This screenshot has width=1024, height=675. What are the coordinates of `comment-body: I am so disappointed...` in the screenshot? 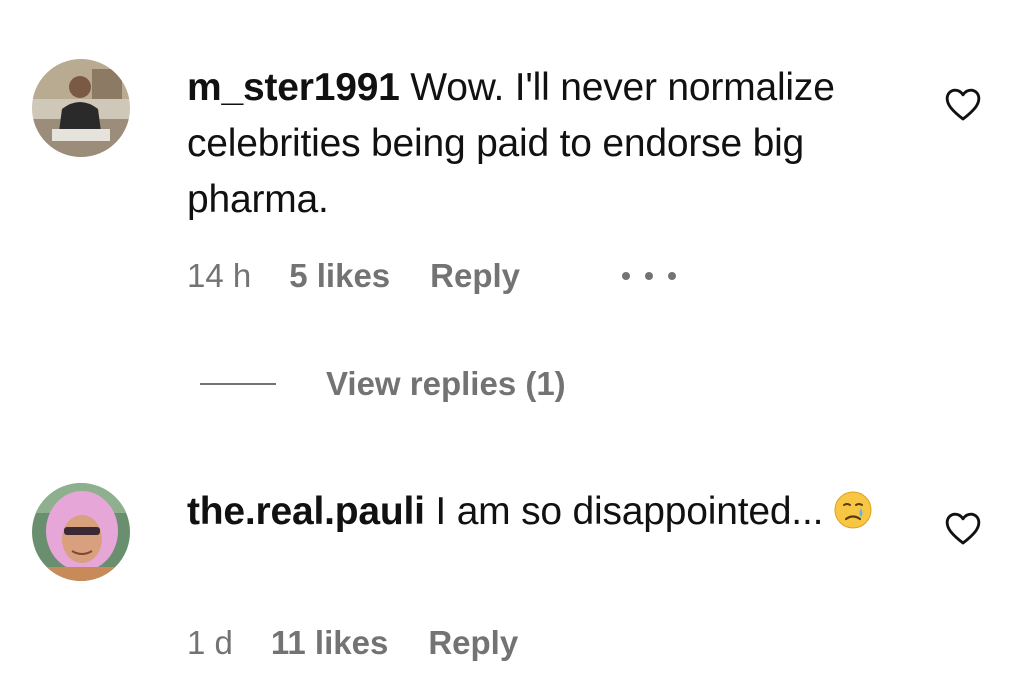 It's located at (624, 511).